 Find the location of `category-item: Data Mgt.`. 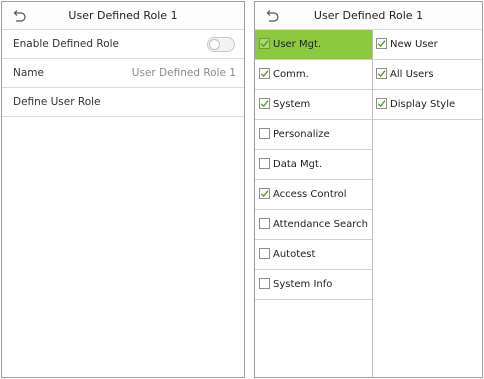

category-item: Data Mgt. is located at coordinates (313, 165).